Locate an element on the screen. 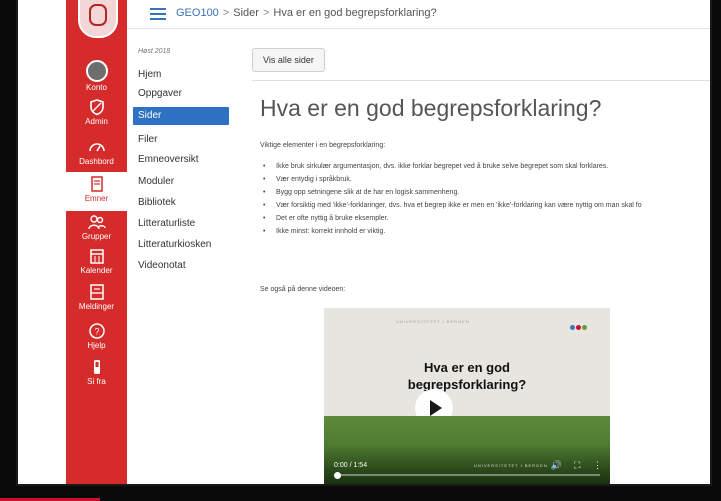 The width and height of the screenshot is (721, 501). nav-label: Admin is located at coordinates (96, 121).